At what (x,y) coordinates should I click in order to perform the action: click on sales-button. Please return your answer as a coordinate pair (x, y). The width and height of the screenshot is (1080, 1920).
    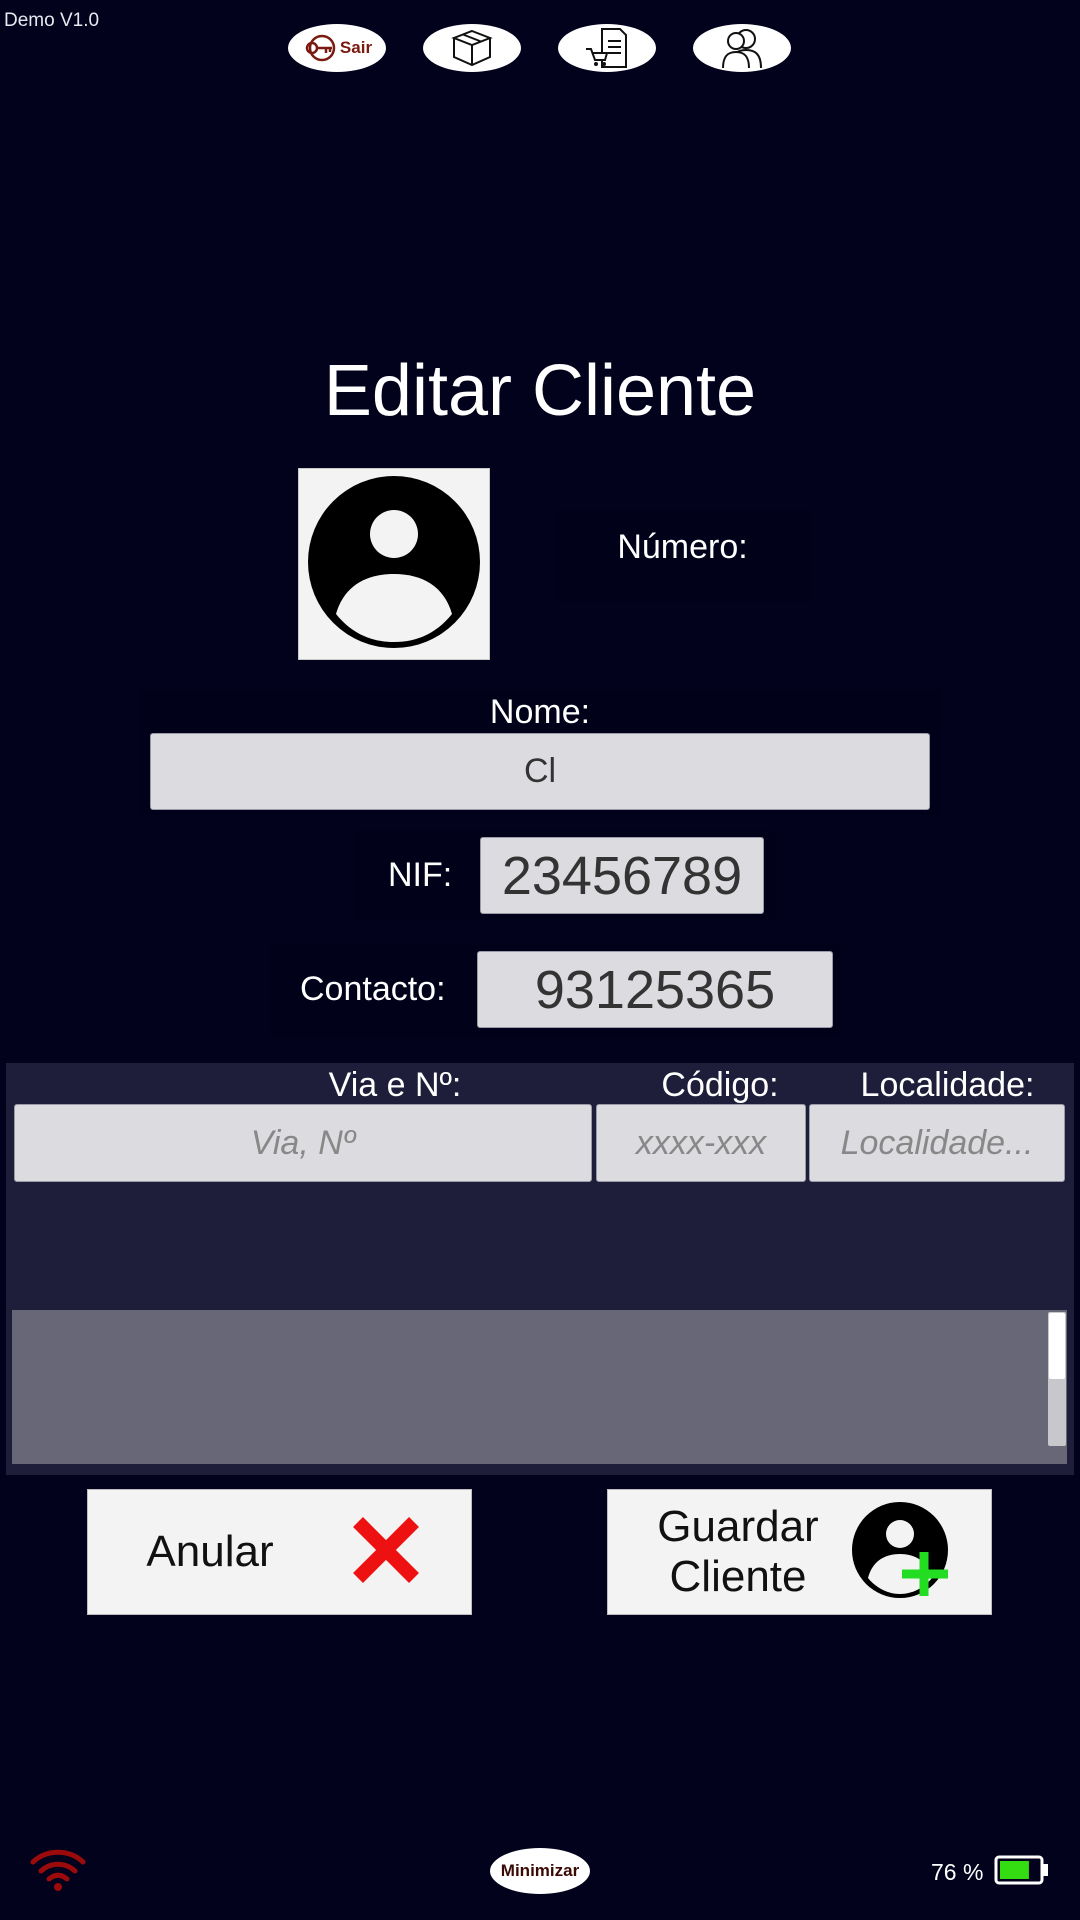
    Looking at the image, I should click on (607, 48).